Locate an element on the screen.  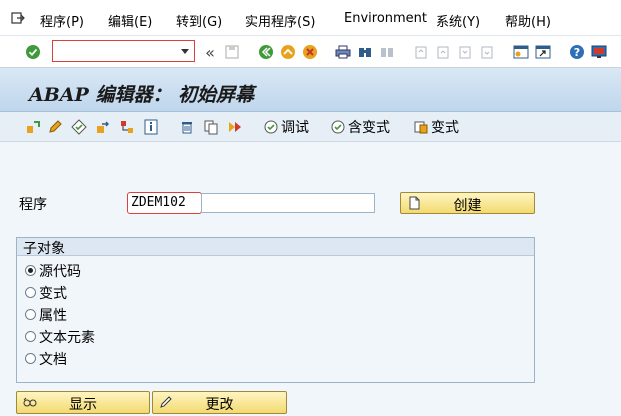
debug-button: 调试 is located at coordinates (295, 127).